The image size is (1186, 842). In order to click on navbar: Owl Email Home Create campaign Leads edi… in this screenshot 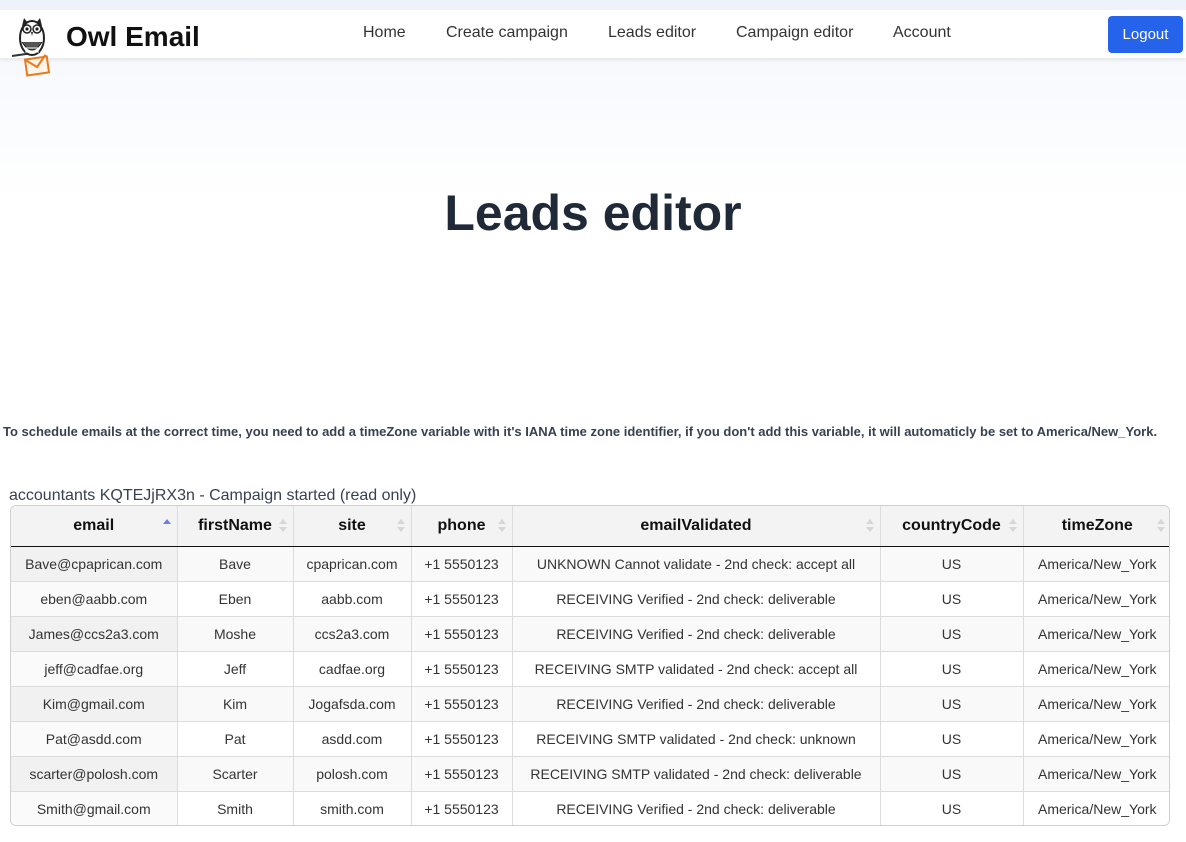, I will do `click(593, 43)`.